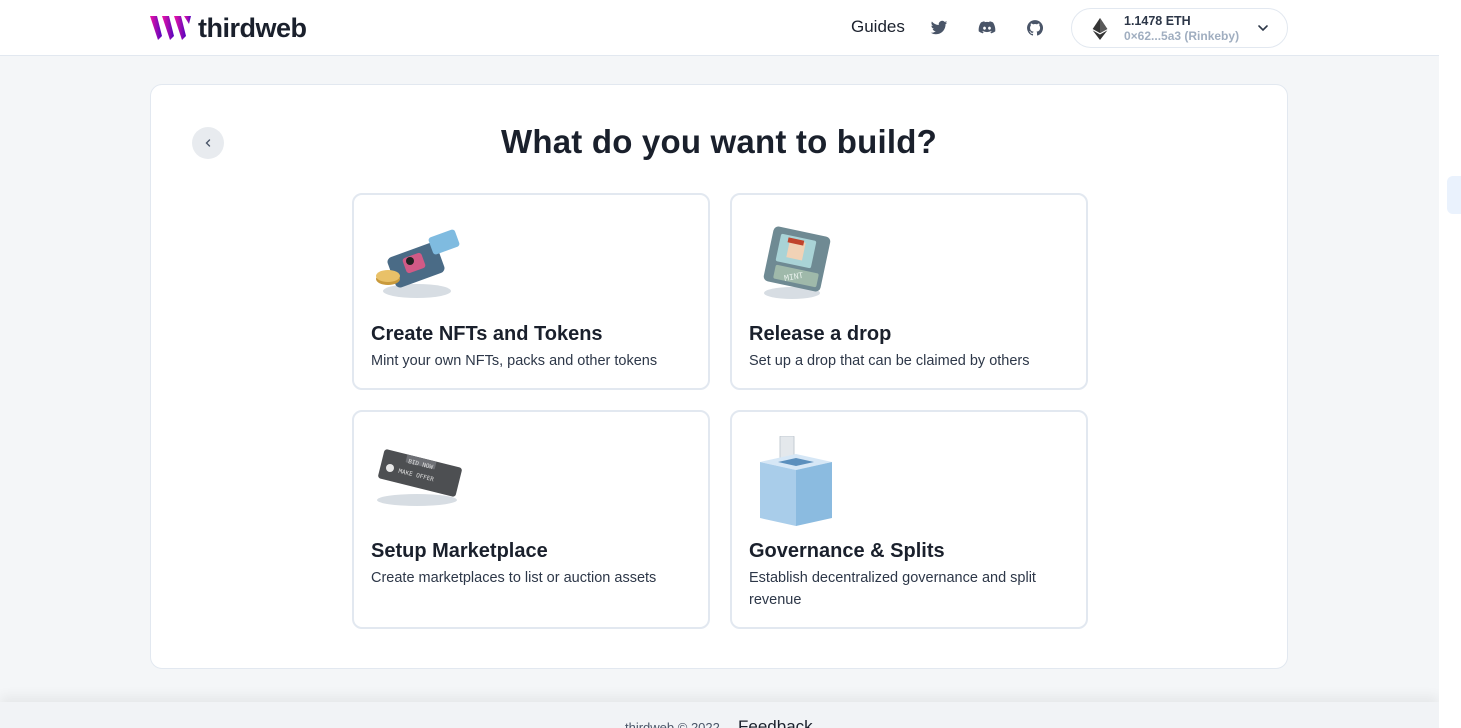 The width and height of the screenshot is (1461, 728). Describe the element at coordinates (1454, 195) in the screenshot. I see `side-tab` at that location.